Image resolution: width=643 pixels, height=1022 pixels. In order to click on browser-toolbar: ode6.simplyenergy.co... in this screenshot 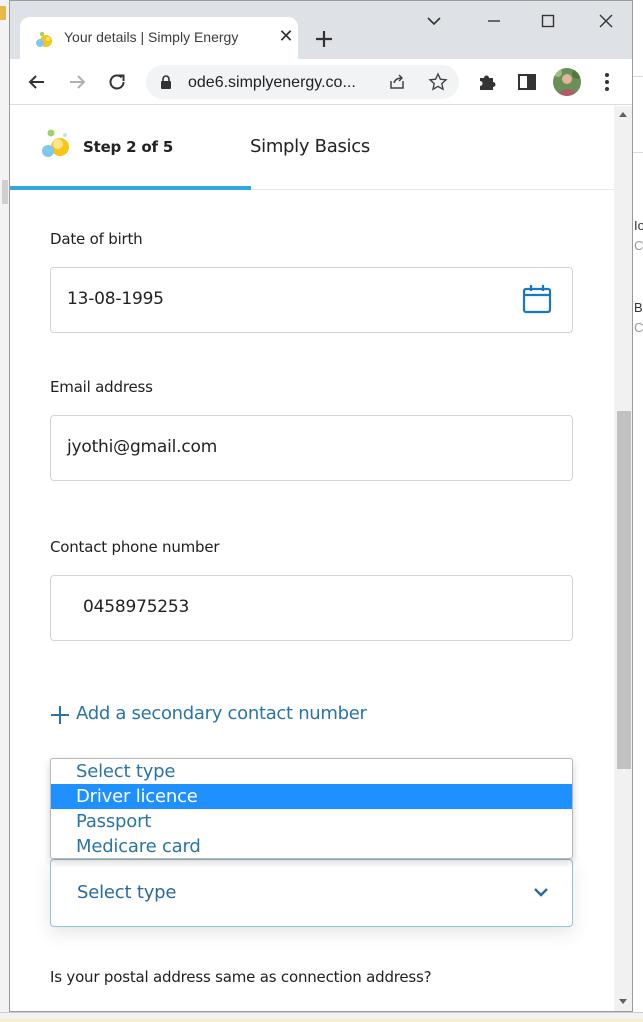, I will do `click(321, 82)`.